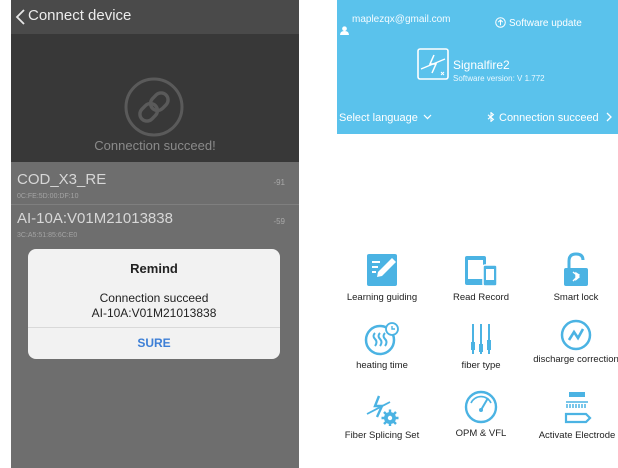 The height and width of the screenshot is (468, 618). Describe the element at coordinates (382, 410) in the screenshot. I see `fiber-splicing-set-icon` at that location.